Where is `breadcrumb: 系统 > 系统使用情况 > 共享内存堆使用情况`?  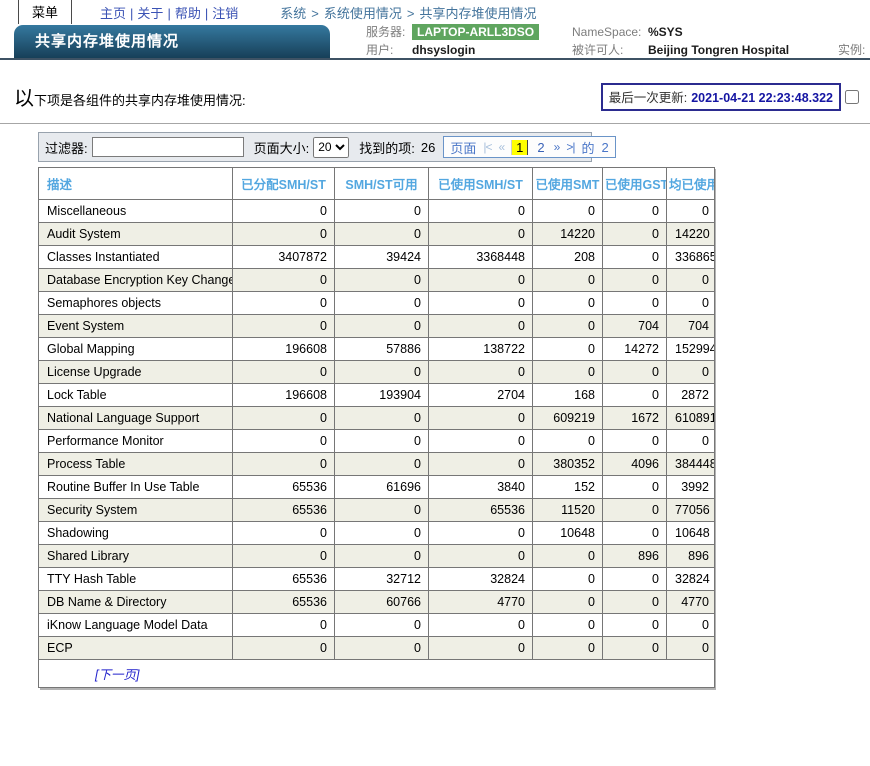
breadcrumb: 系统 > 系统使用情况 > 共享内存堆使用情况 is located at coordinates (408, 12).